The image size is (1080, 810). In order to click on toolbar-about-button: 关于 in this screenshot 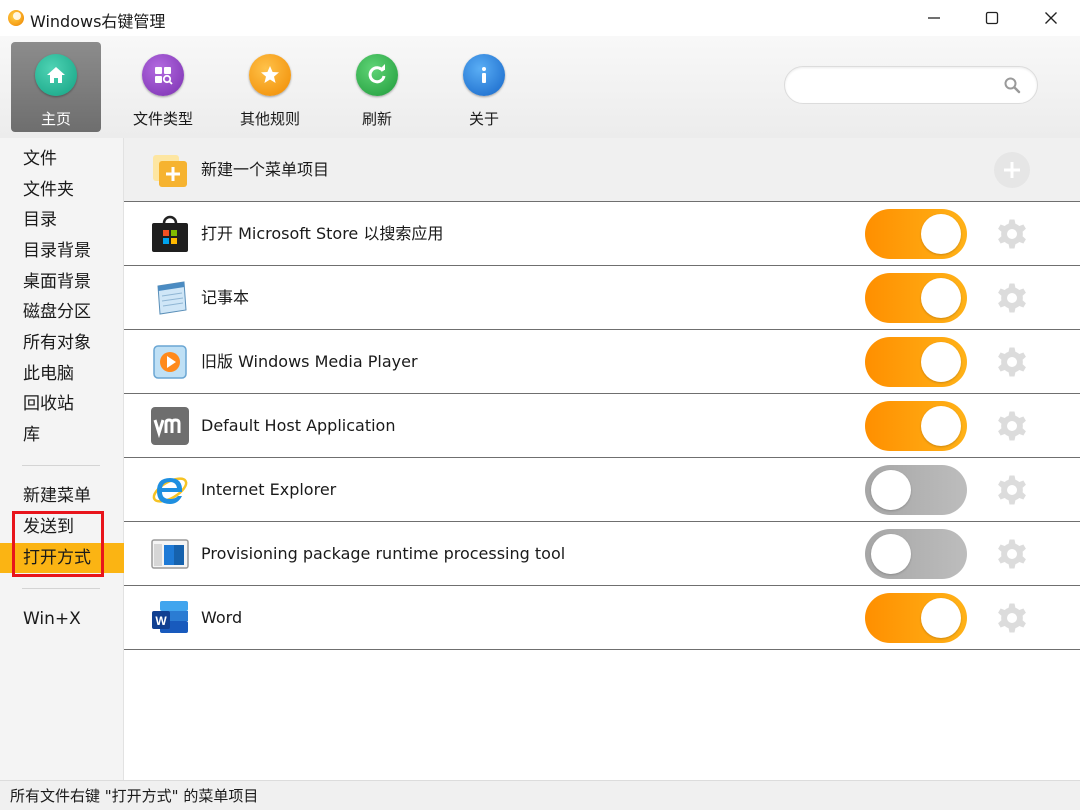, I will do `click(484, 87)`.